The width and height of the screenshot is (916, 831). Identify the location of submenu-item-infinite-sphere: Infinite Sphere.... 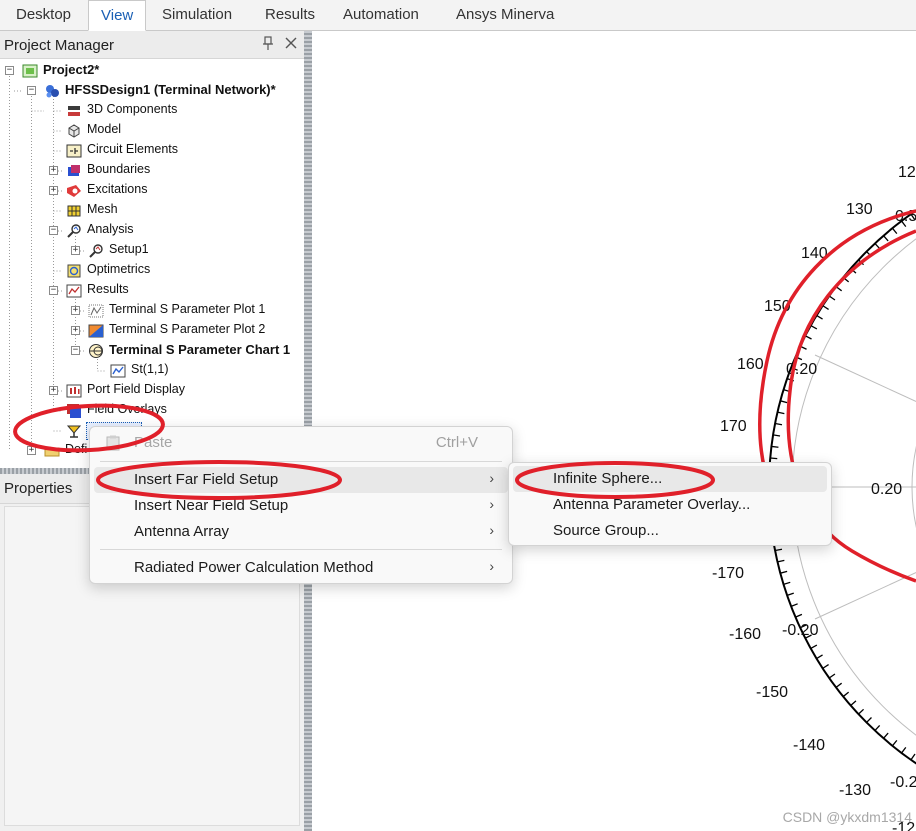
(670, 479).